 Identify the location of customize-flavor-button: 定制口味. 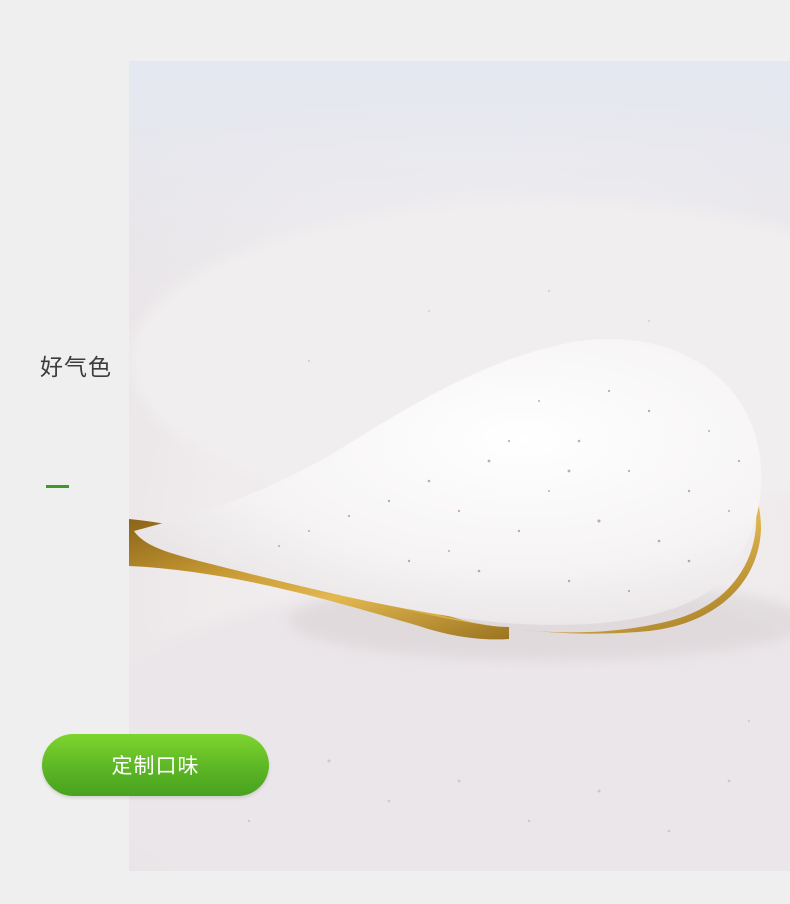
(155, 765).